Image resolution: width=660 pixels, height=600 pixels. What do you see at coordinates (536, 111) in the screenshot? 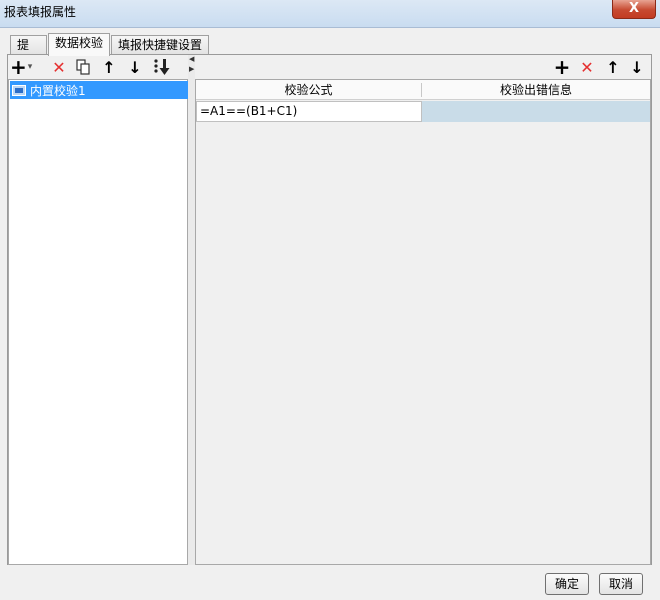
I see `message-cell` at bounding box center [536, 111].